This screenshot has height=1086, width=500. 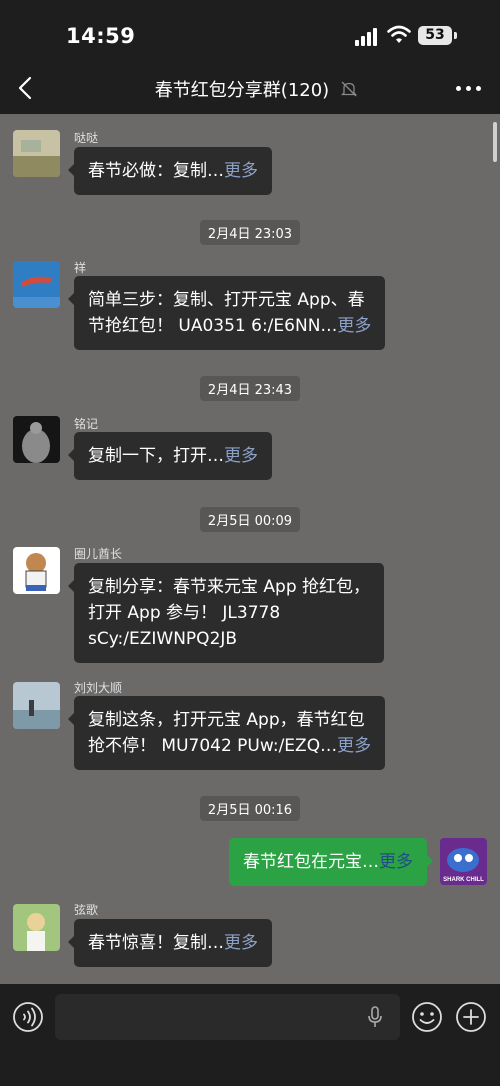 What do you see at coordinates (368, 37) in the screenshot?
I see `signal-icon` at bounding box center [368, 37].